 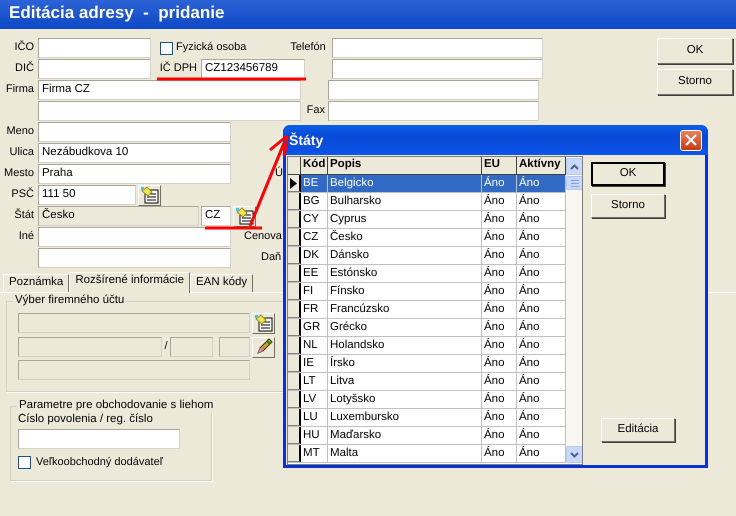 I want to click on edit-button: Editácia, so click(x=638, y=430).